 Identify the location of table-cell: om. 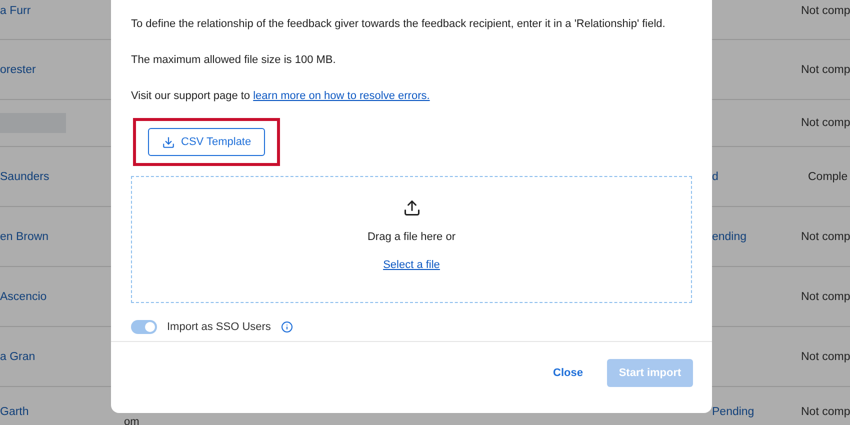
(132, 421).